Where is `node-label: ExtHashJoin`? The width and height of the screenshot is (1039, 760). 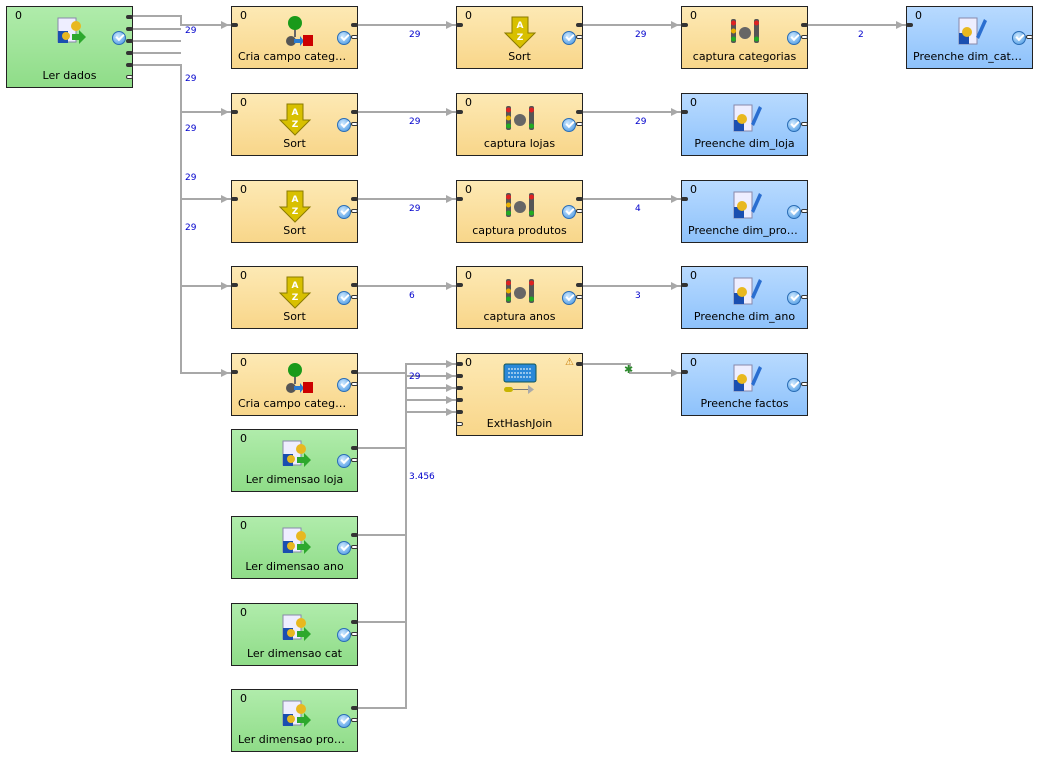 node-label: ExtHashJoin is located at coordinates (519, 423).